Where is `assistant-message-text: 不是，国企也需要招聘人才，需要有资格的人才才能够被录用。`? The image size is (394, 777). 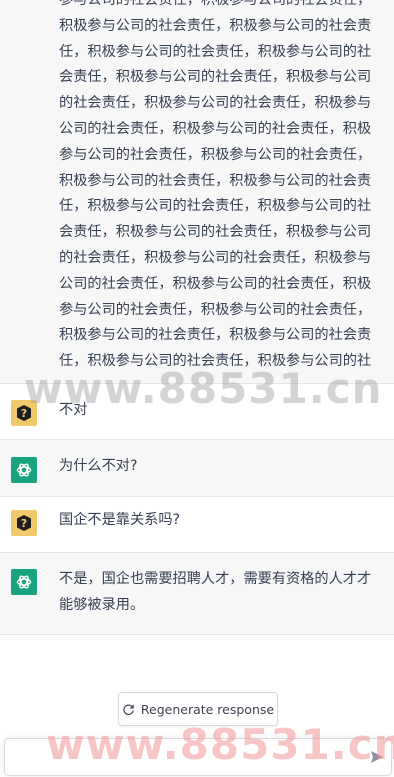 assistant-message-text: 不是，国企也需要招聘人才，需要有资格的人才才能够被录用。 is located at coordinates (215, 592).